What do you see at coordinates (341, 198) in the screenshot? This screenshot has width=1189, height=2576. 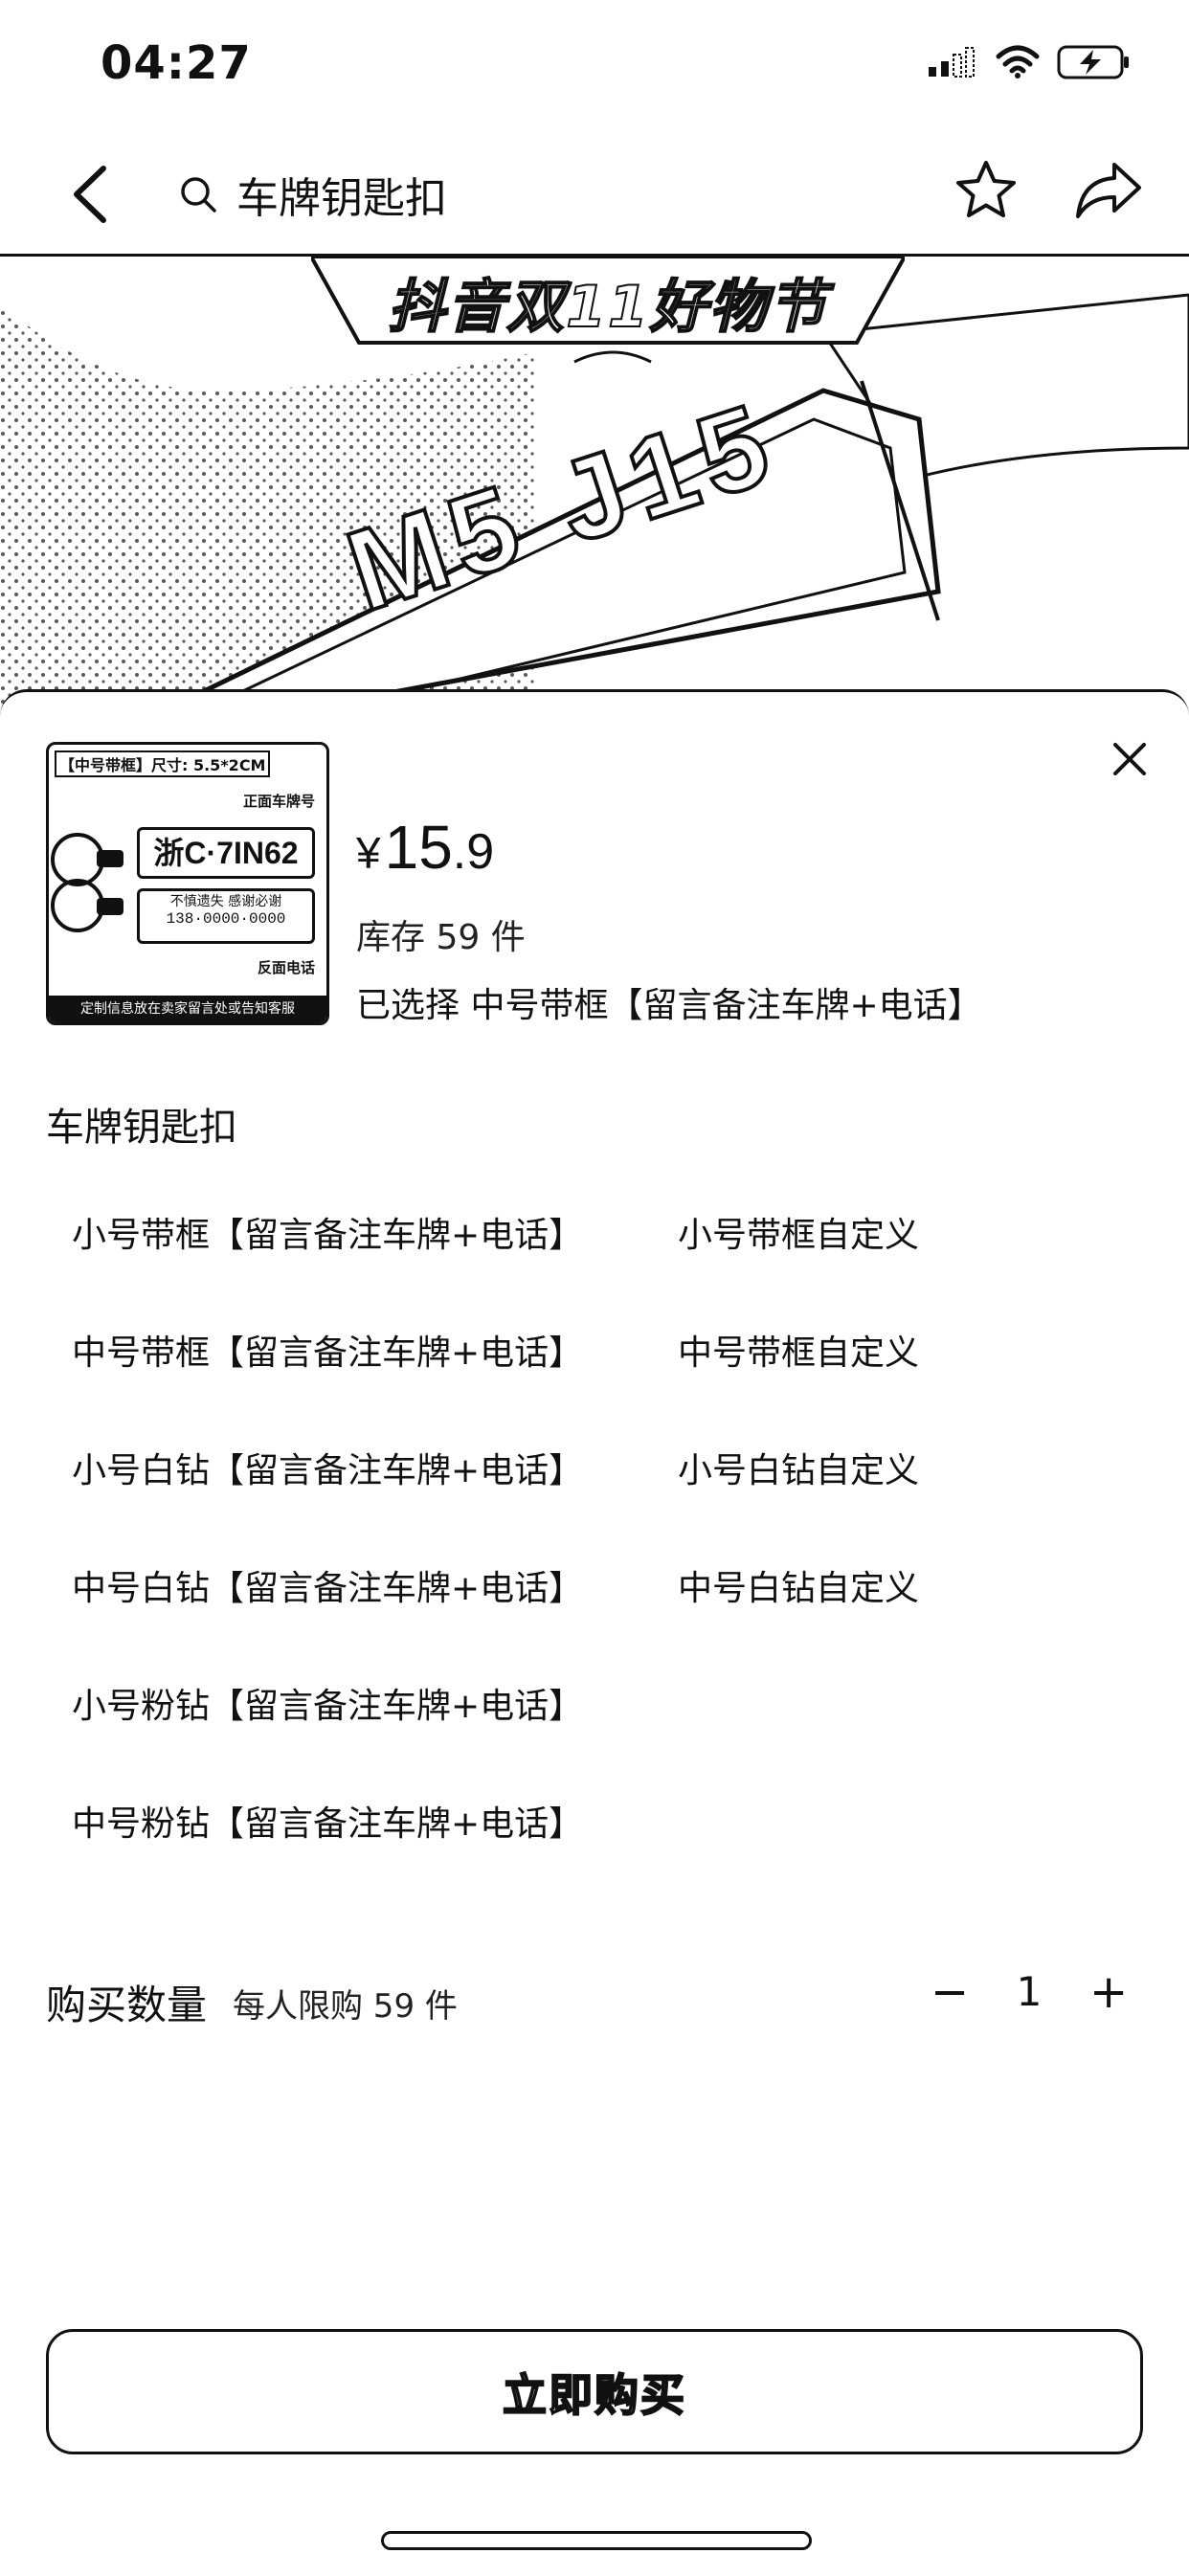 I see `search-query: 车牌钥匙扣` at bounding box center [341, 198].